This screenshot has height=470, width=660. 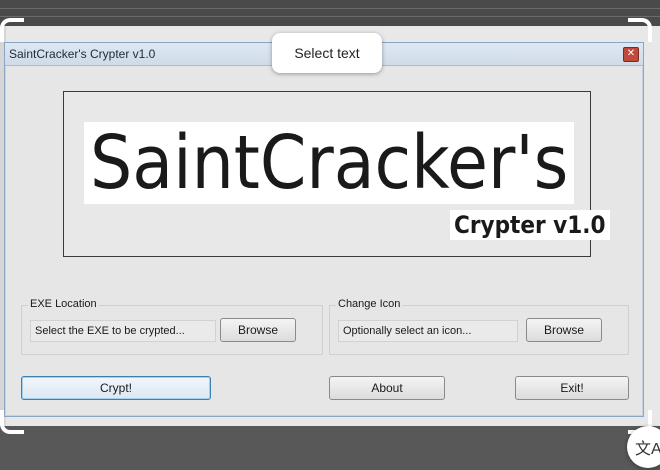 I want to click on change-icon-legend: Change Icon, so click(x=369, y=304).